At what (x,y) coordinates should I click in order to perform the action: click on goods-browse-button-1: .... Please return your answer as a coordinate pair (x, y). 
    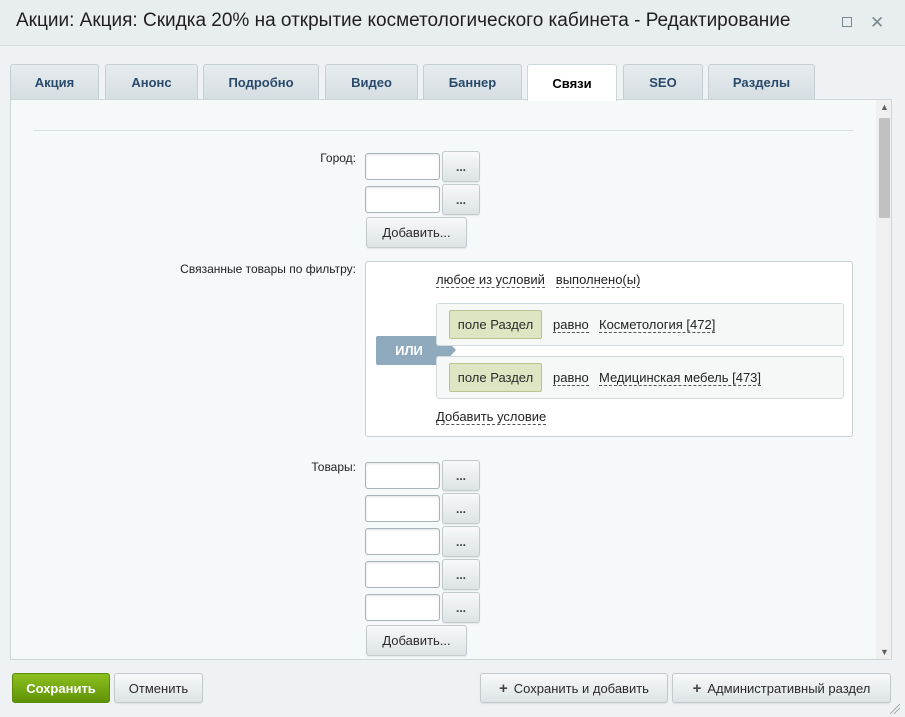
    Looking at the image, I should click on (461, 475).